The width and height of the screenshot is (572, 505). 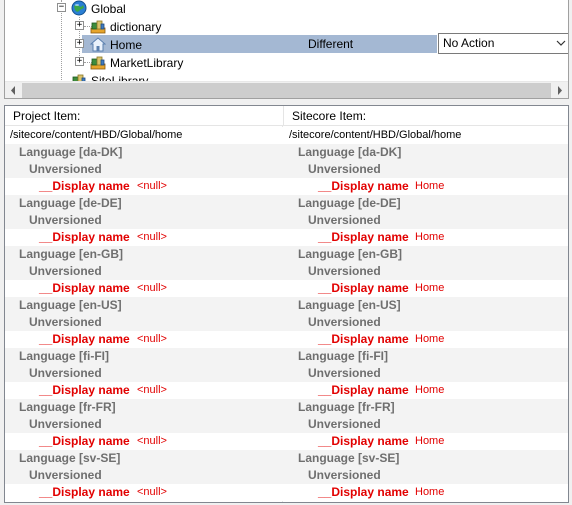 I want to click on expand-marketlibrary-toggle: +, so click(x=79, y=61).